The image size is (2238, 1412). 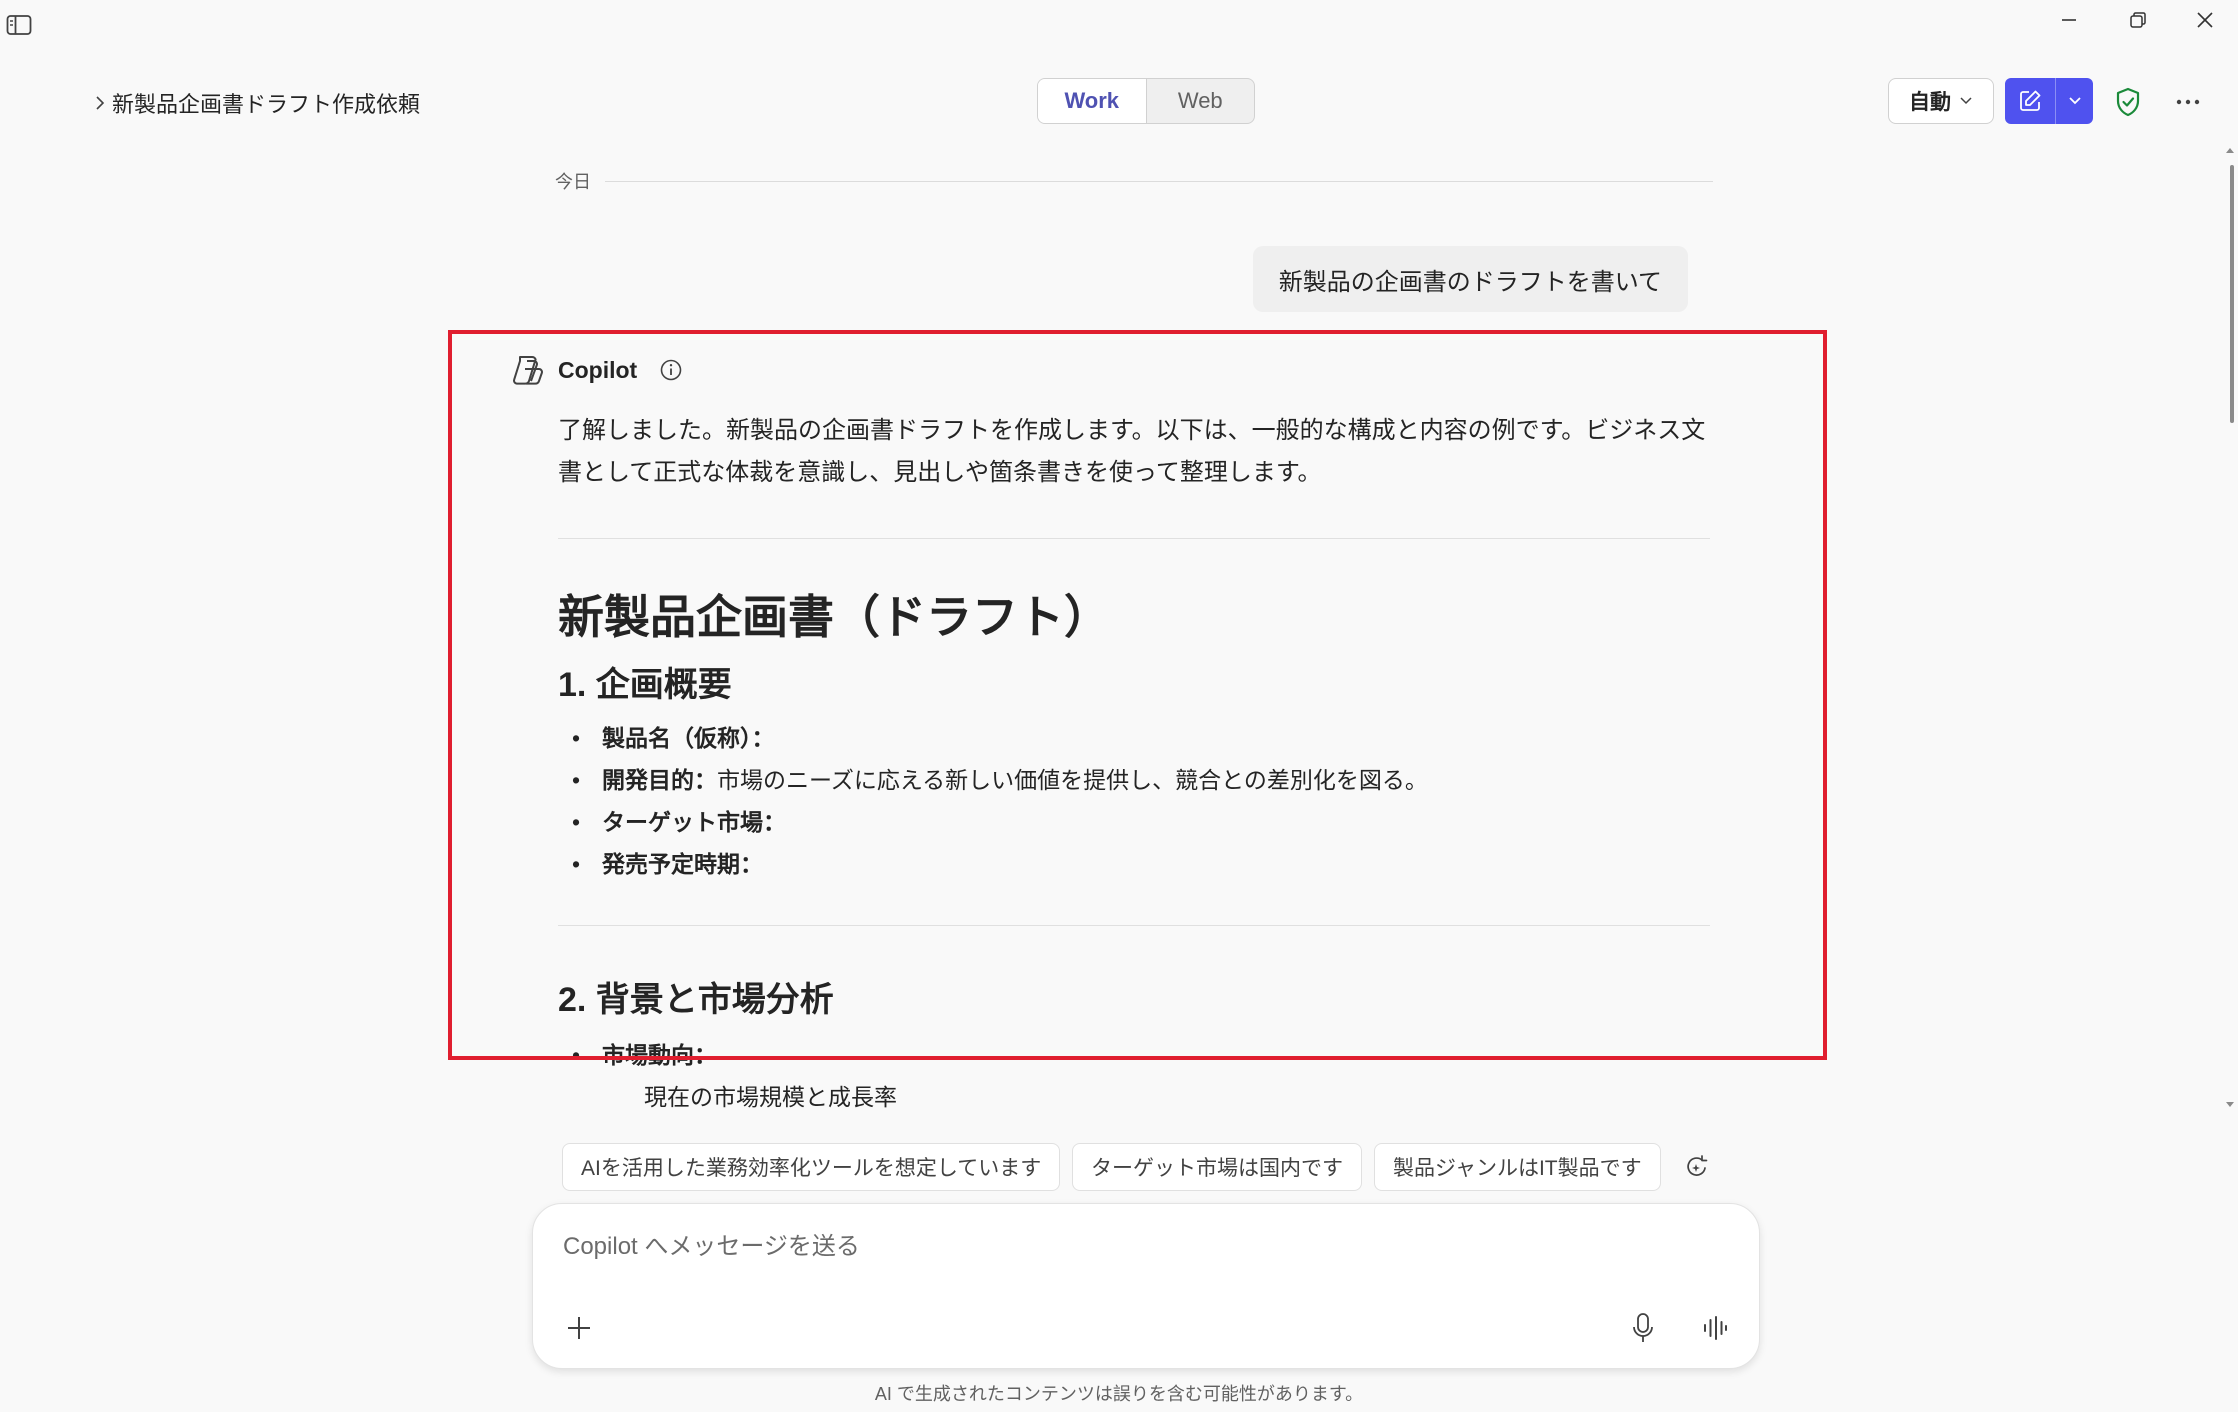 I want to click on close-button, so click(x=2205, y=20).